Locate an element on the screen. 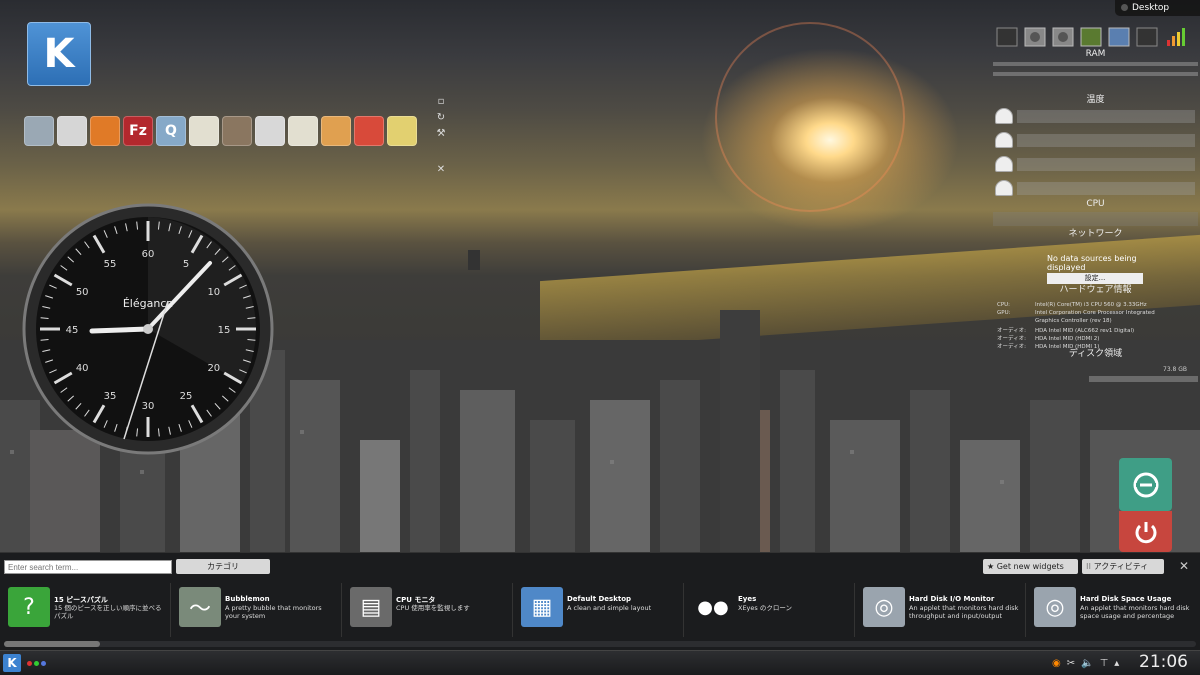  widget-title: Hard Disk I/O Monitor is located at coordinates (952, 599).